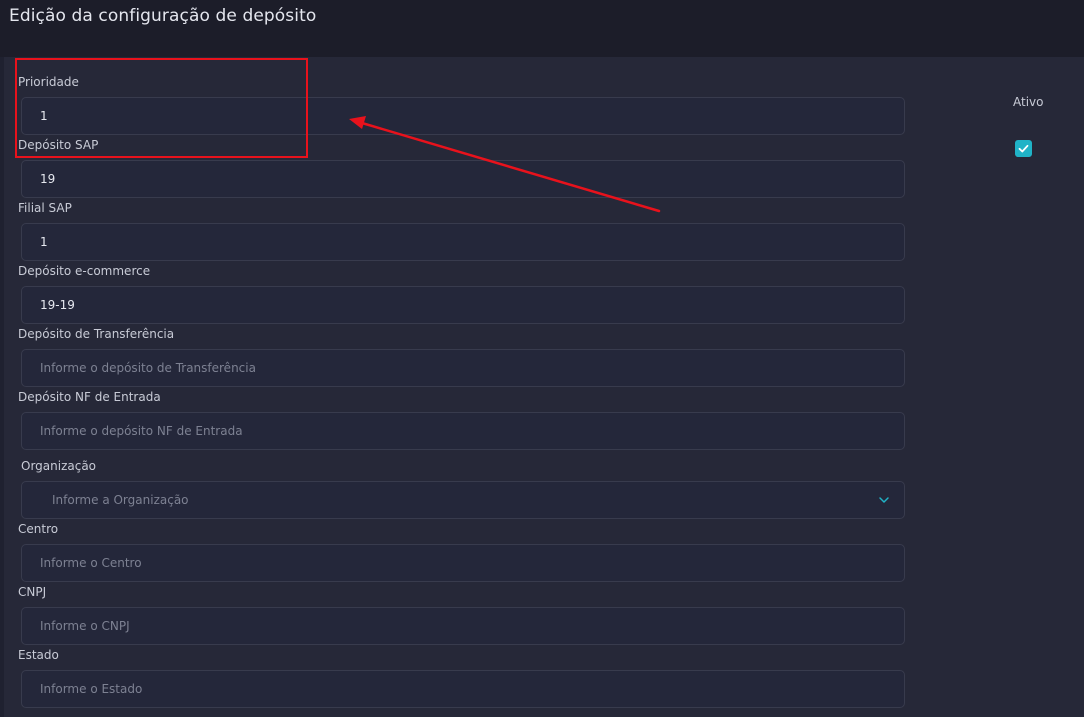 Image resolution: width=1084 pixels, height=717 pixels. What do you see at coordinates (463, 563) in the screenshot?
I see `centro-input: Informe o Centro` at bounding box center [463, 563].